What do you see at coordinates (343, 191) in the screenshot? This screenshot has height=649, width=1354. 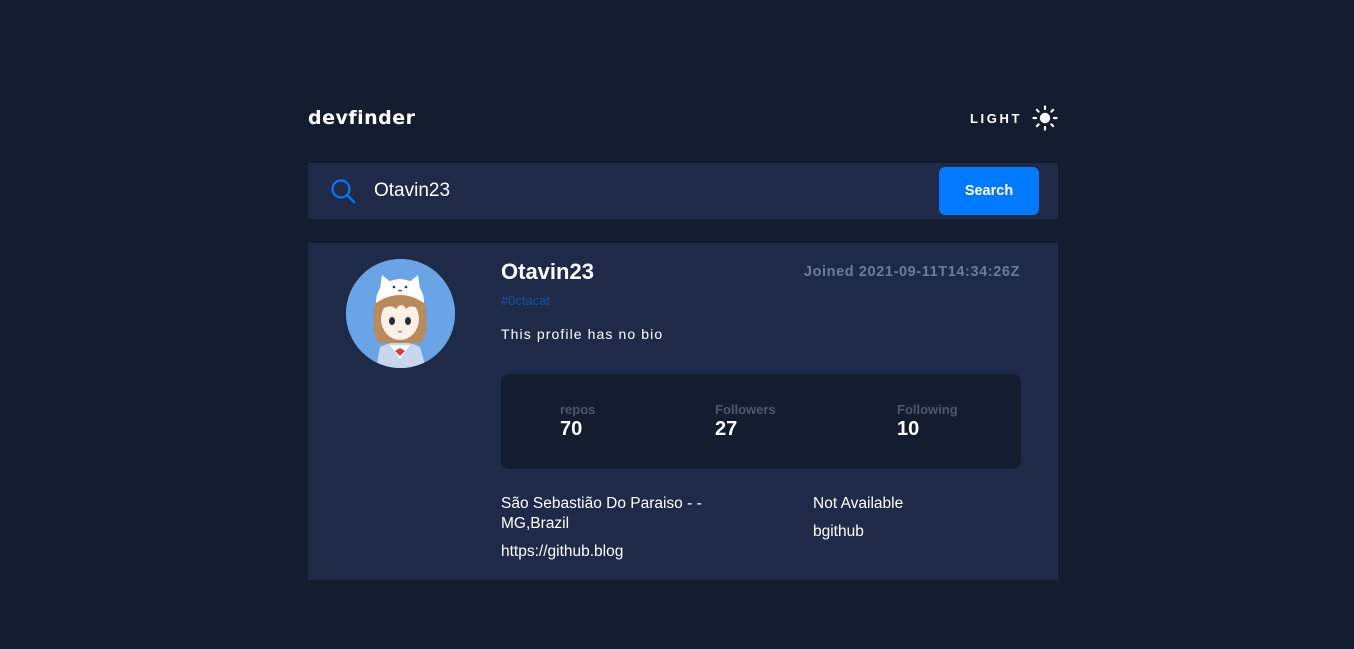 I see `search-icon` at bounding box center [343, 191].